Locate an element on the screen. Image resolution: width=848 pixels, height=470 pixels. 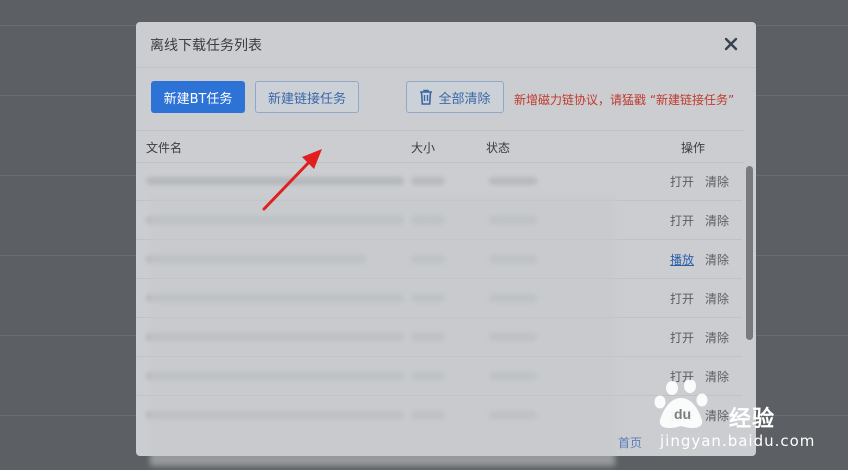
watermark-brand: 经验 is located at coordinates (752, 419).